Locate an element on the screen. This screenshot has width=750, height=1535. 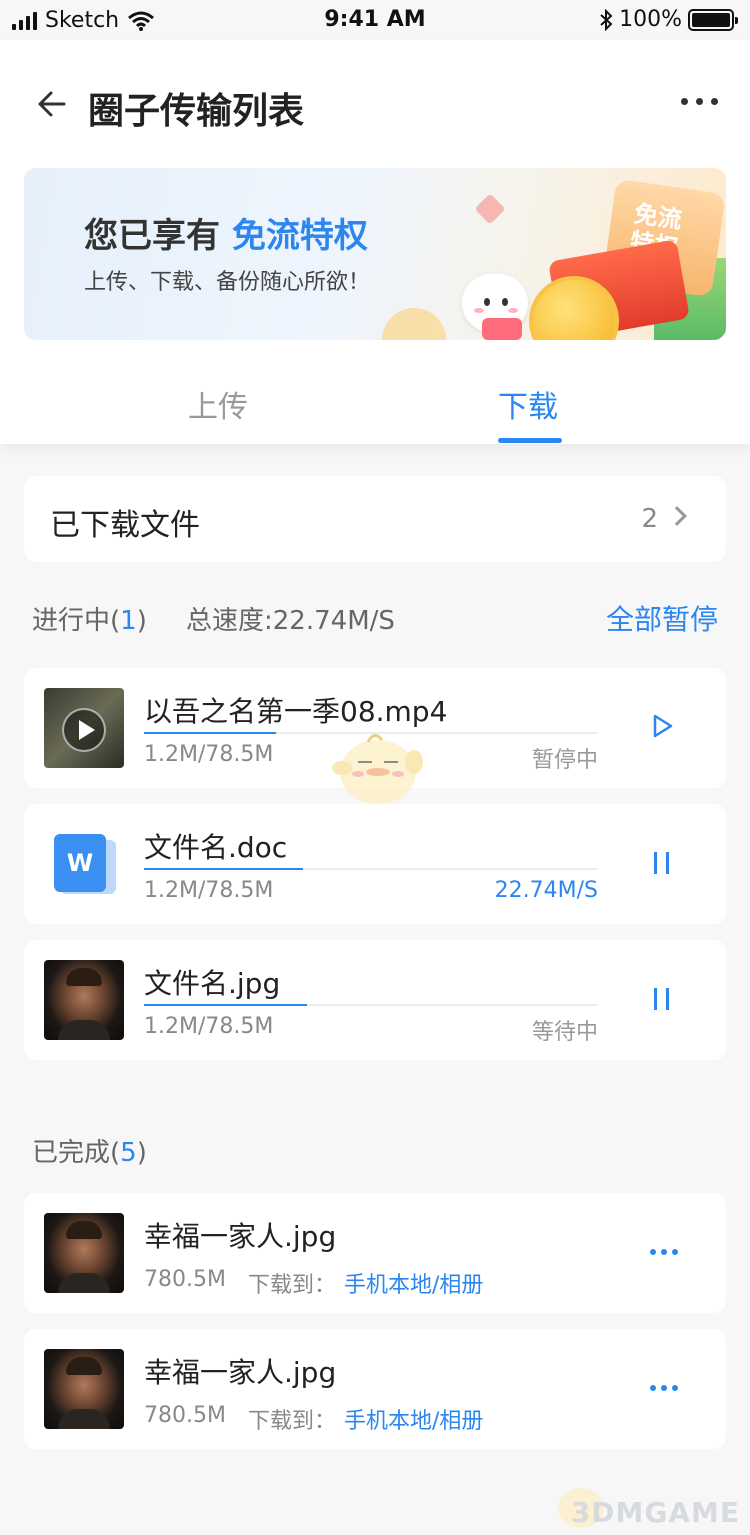
downloaded-files-row: 已下载文件 2 is located at coordinates (375, 519).